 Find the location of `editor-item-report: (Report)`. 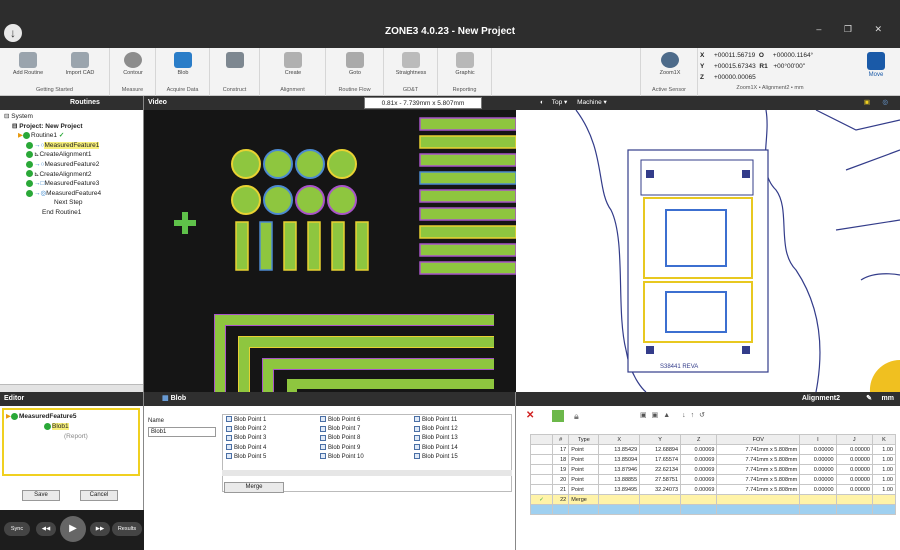

editor-item-report: (Report) is located at coordinates (71, 437).